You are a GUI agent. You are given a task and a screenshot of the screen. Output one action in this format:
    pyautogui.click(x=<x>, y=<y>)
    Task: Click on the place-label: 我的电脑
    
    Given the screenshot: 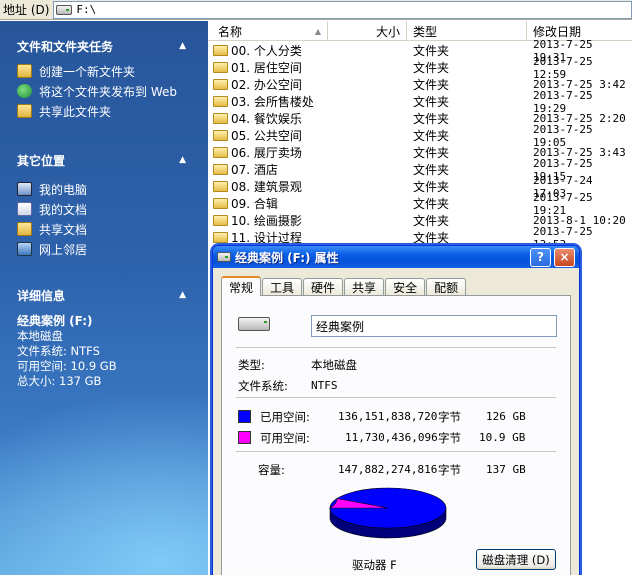 What is the action you would take?
    pyautogui.click(x=63, y=189)
    